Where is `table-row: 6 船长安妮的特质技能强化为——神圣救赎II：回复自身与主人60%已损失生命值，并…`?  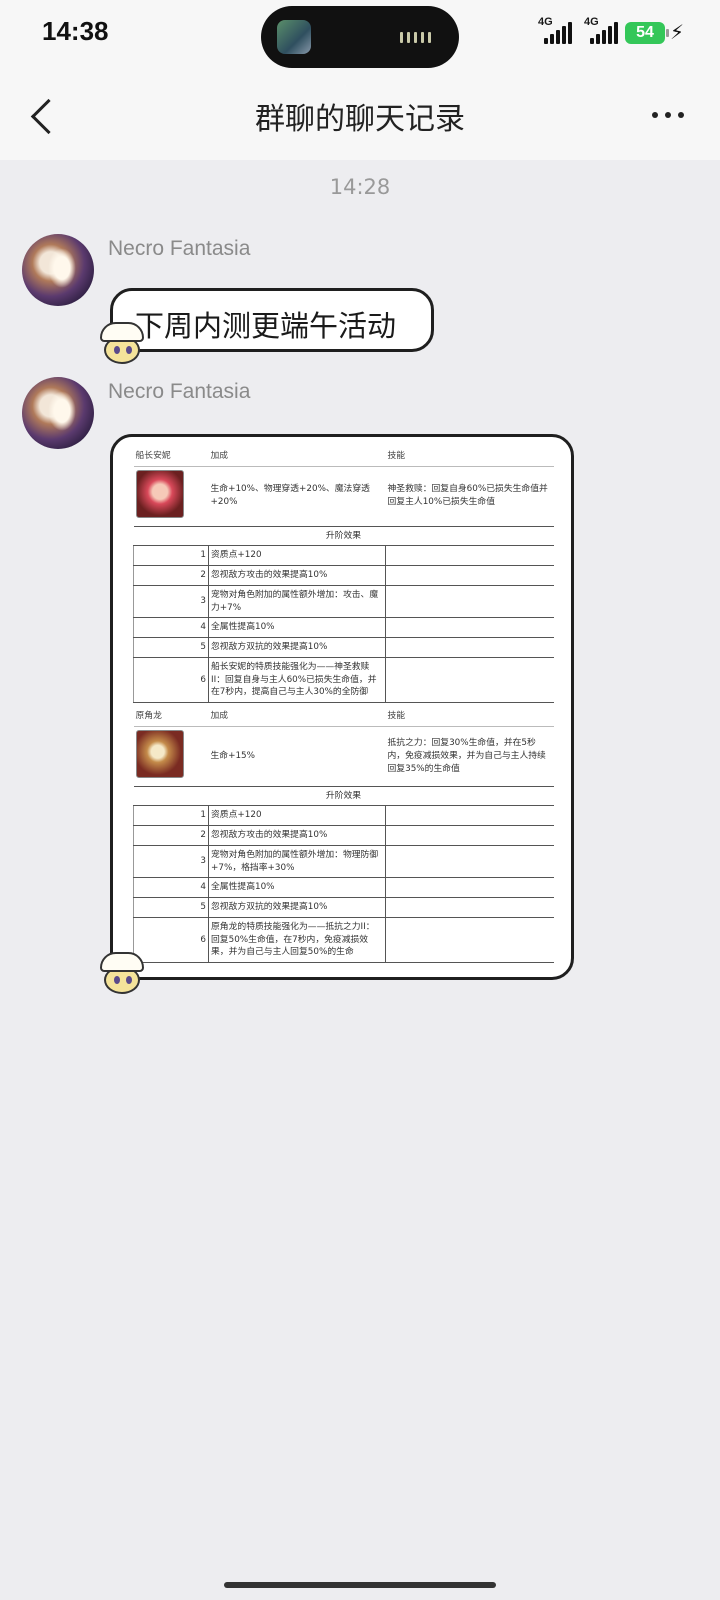 table-row: 6 船长安妮的特质技能强化为——神圣救赎II：回复自身与主人60%已损失生命值，并… is located at coordinates (343, 680).